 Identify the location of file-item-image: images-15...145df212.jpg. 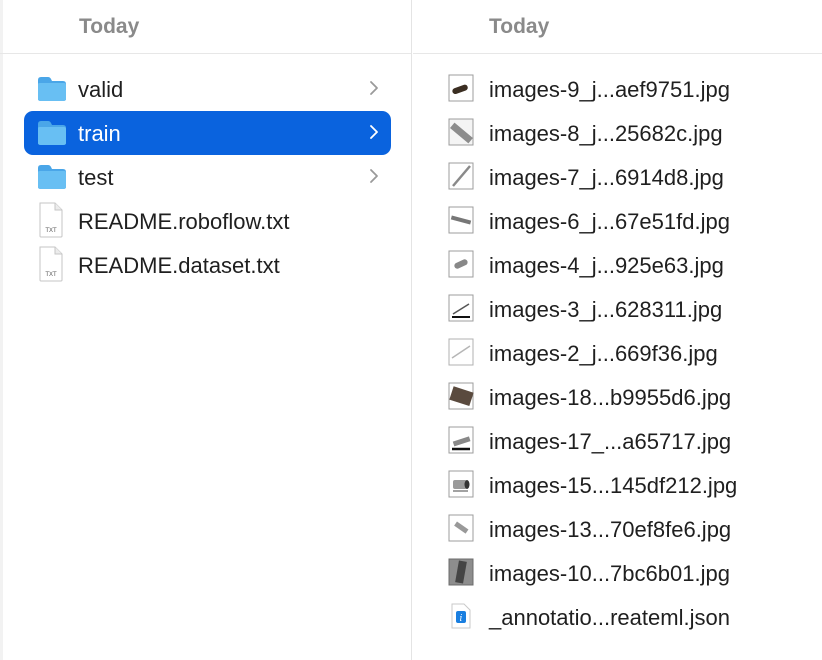
(613, 485).